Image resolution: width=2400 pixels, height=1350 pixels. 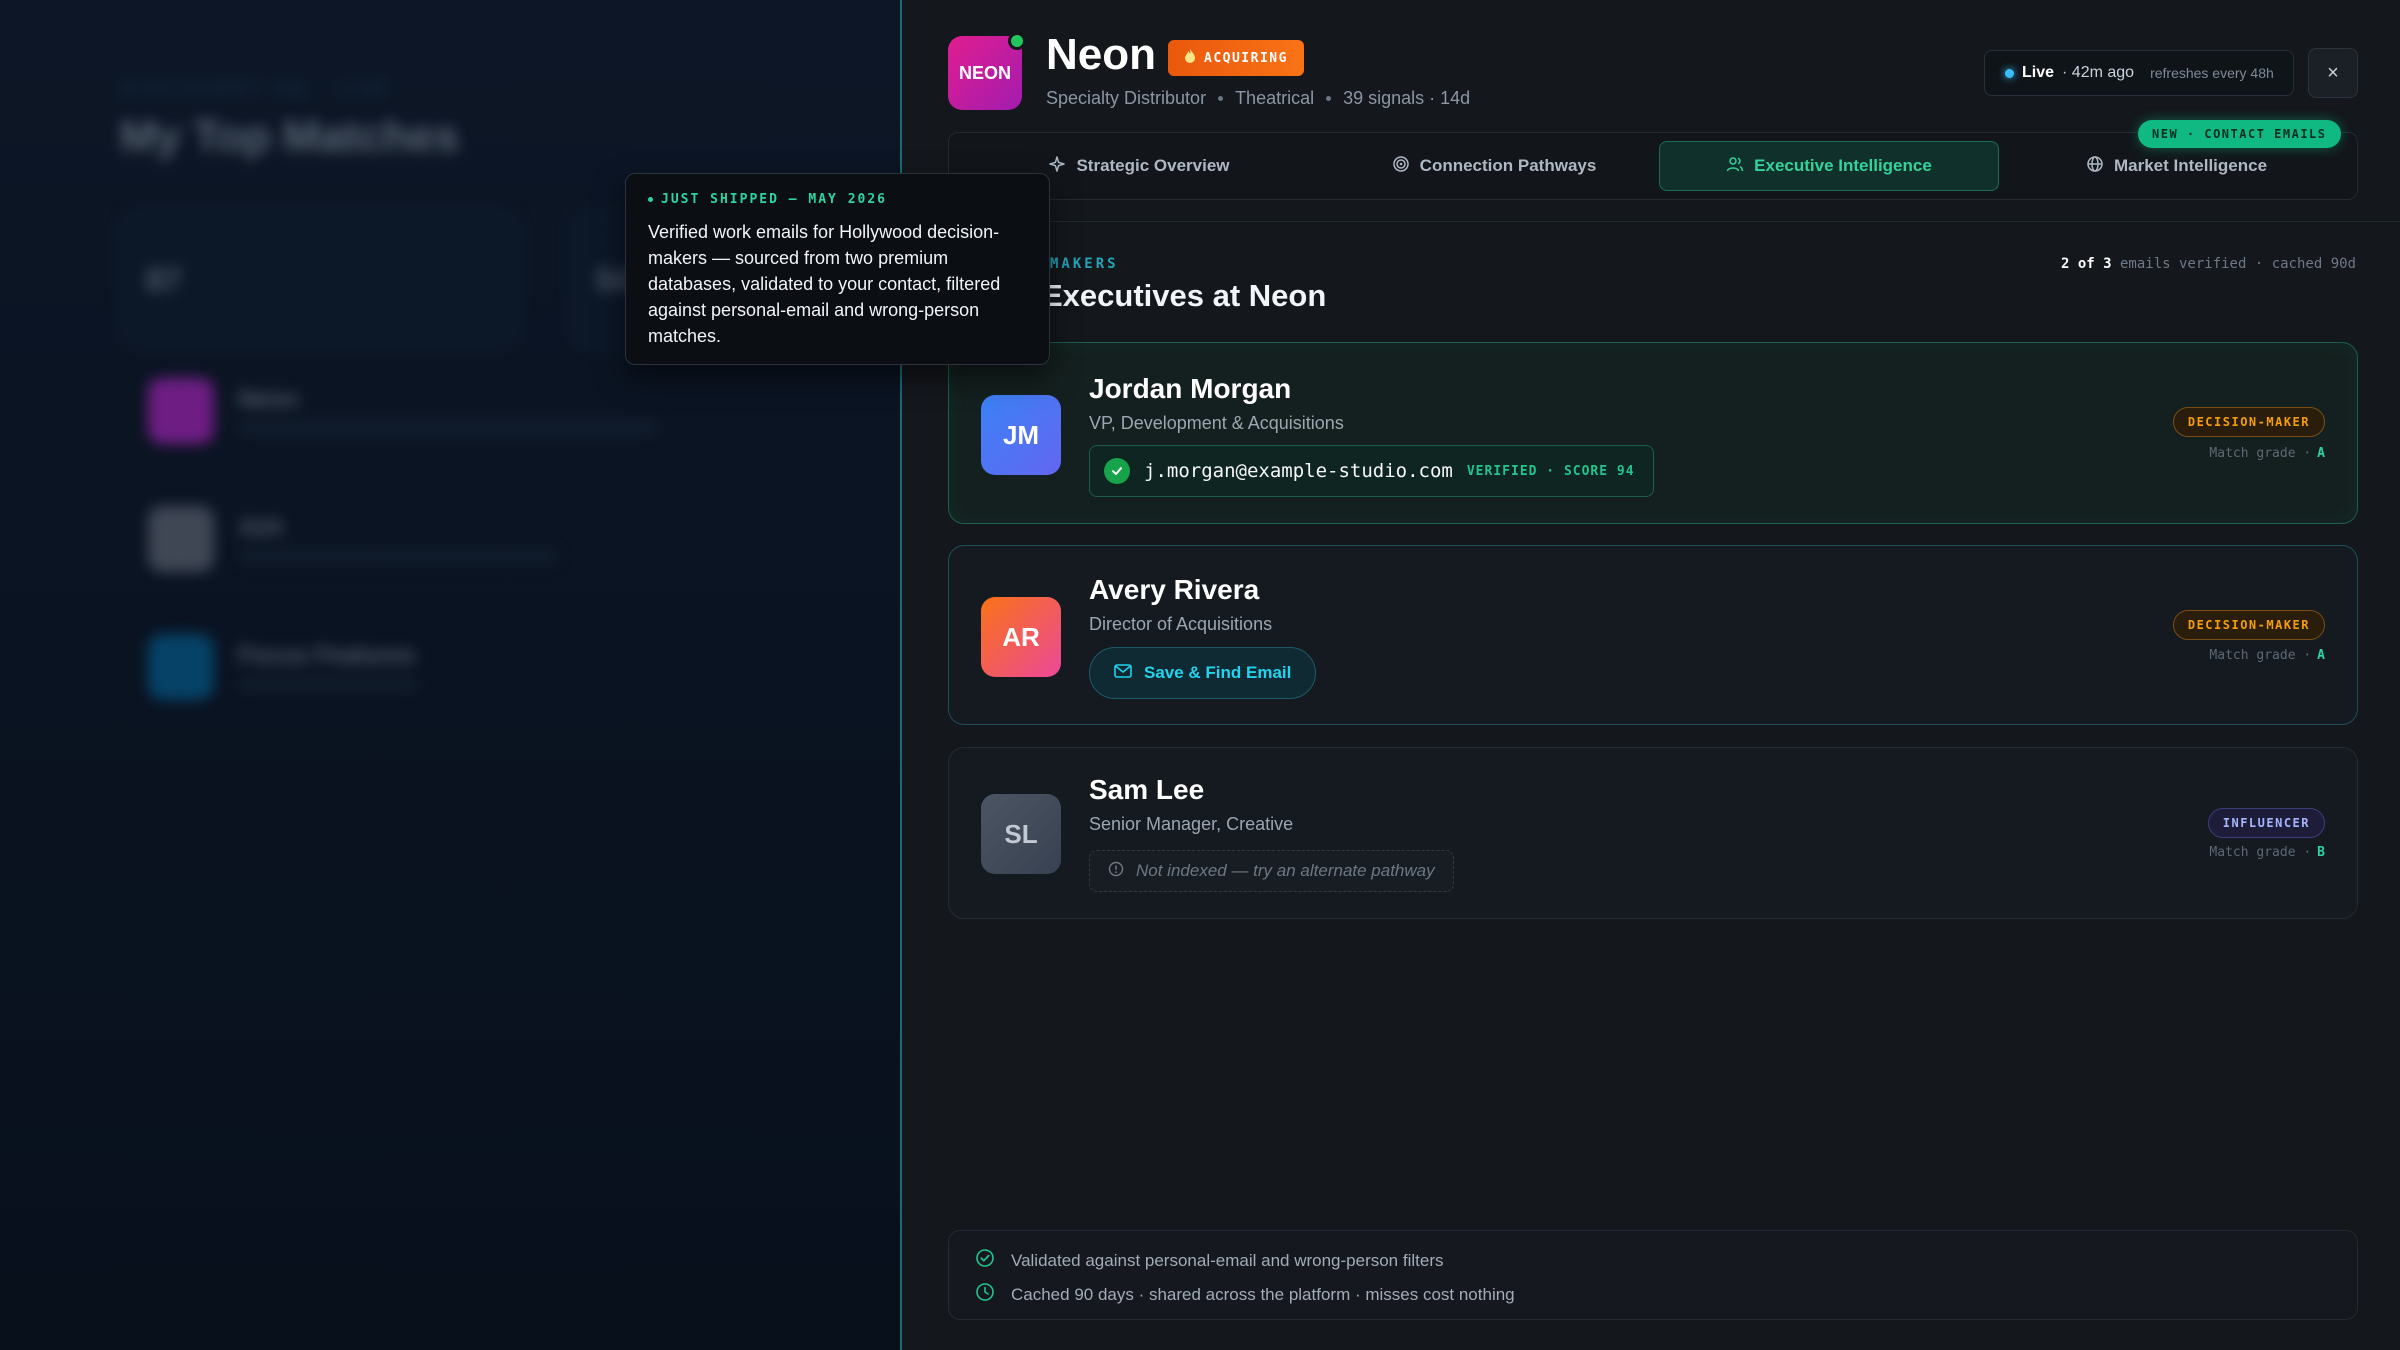 I want to click on sparkle-icon, so click(x=1057, y=166).